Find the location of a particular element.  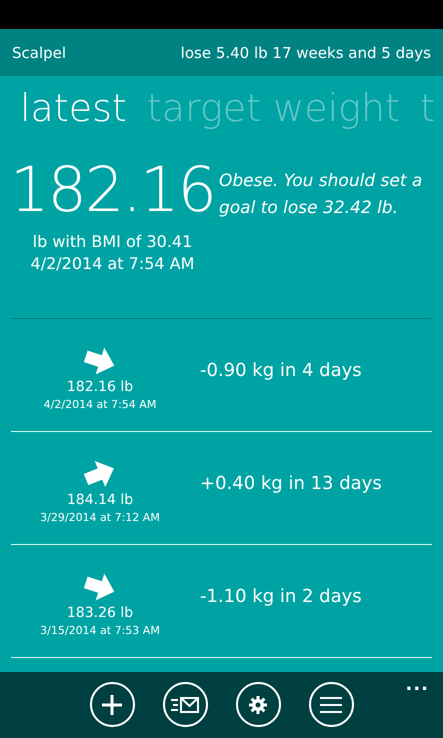

menu-button is located at coordinates (331, 704).